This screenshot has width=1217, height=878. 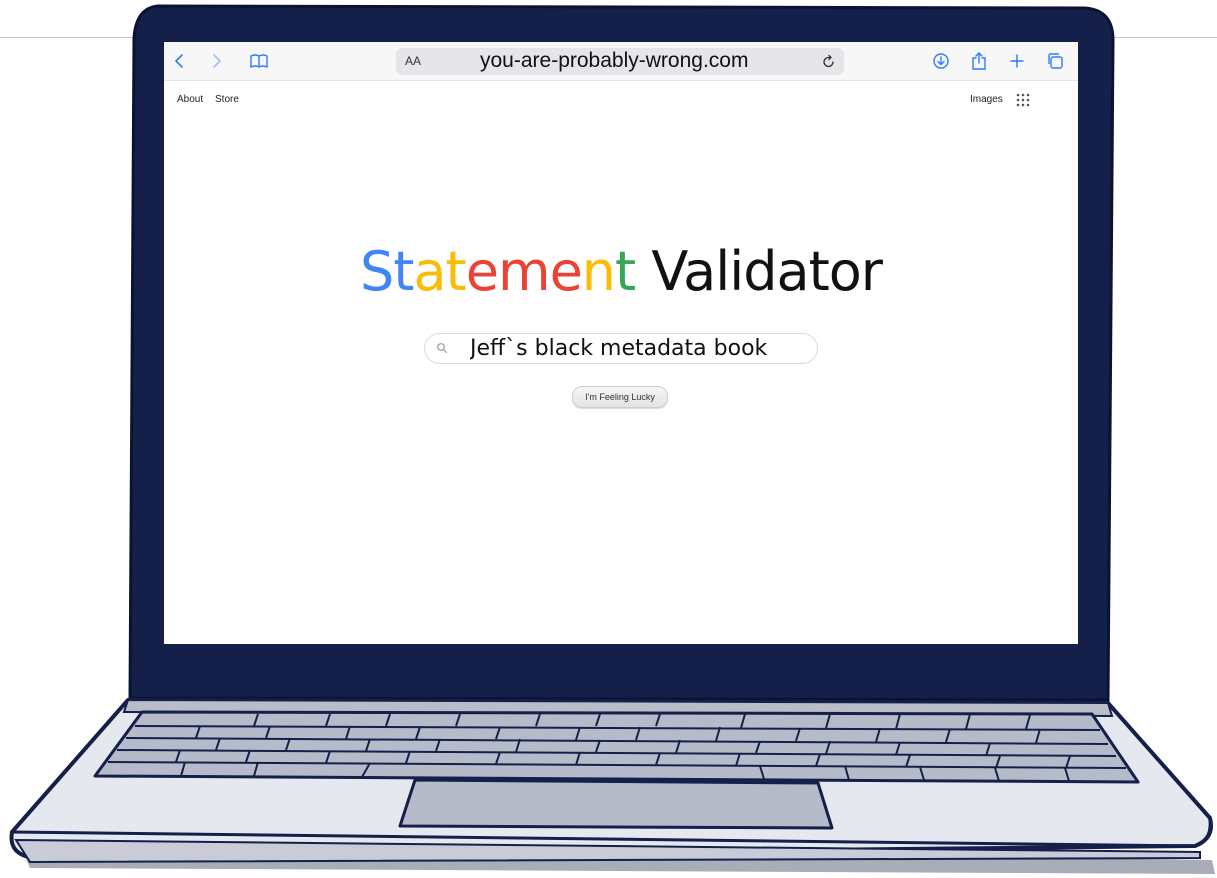 I want to click on tabs-overview-button, so click(x=1055, y=61).